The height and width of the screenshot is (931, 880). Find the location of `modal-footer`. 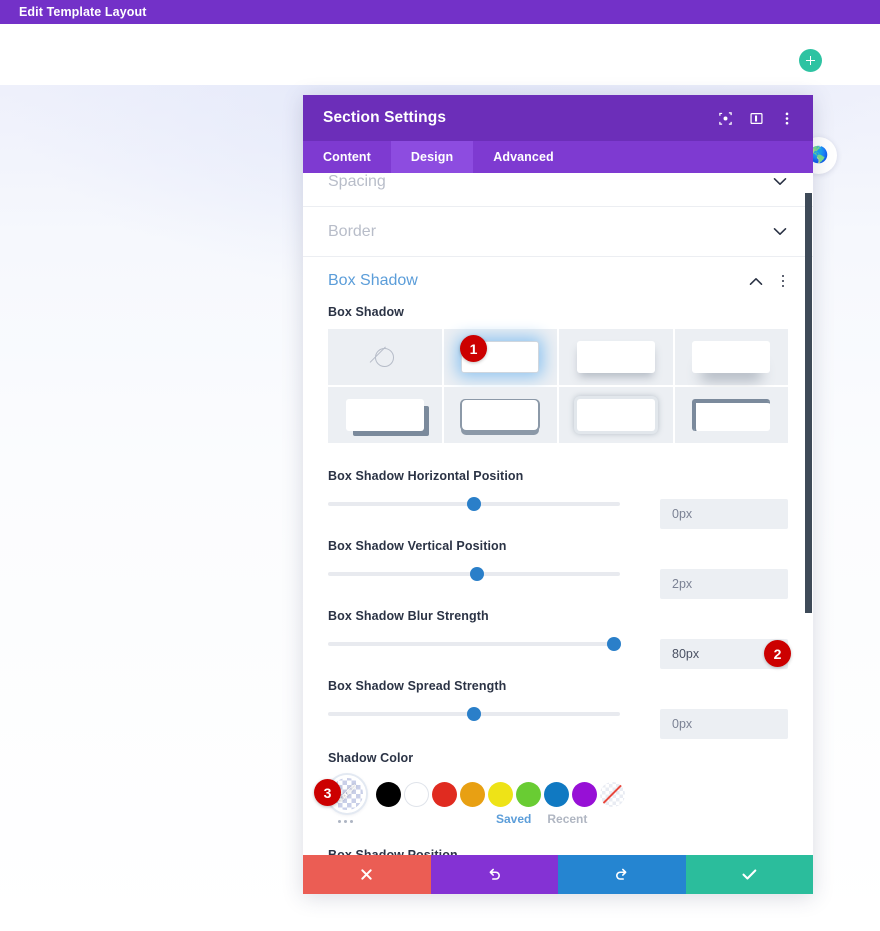

modal-footer is located at coordinates (558, 874).